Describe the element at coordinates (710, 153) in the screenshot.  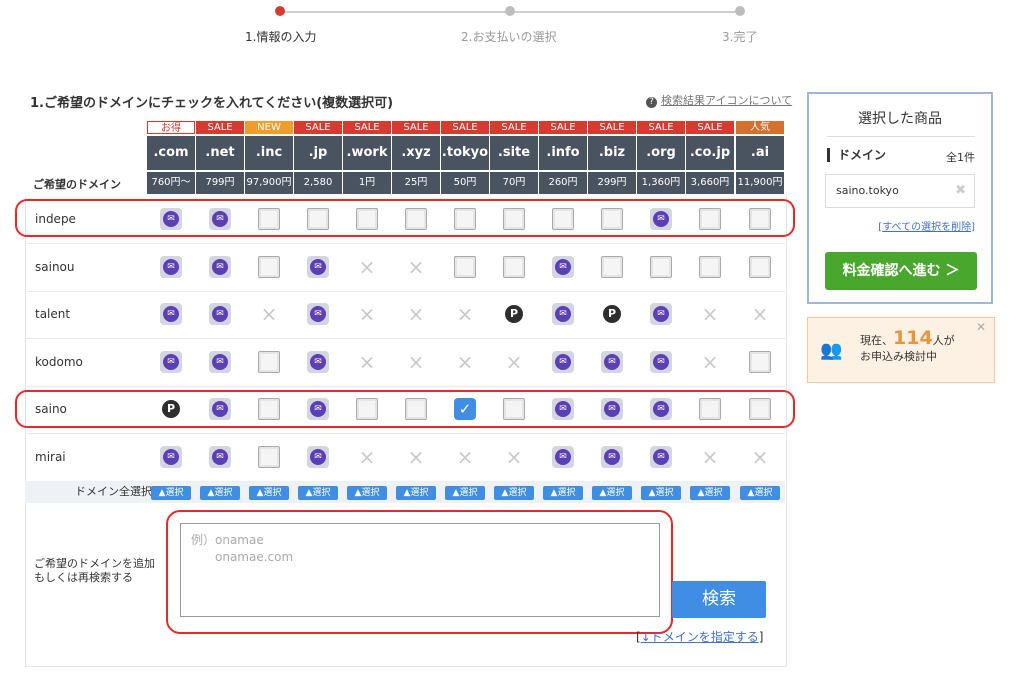
I see `tld-name: .co.jp` at that location.